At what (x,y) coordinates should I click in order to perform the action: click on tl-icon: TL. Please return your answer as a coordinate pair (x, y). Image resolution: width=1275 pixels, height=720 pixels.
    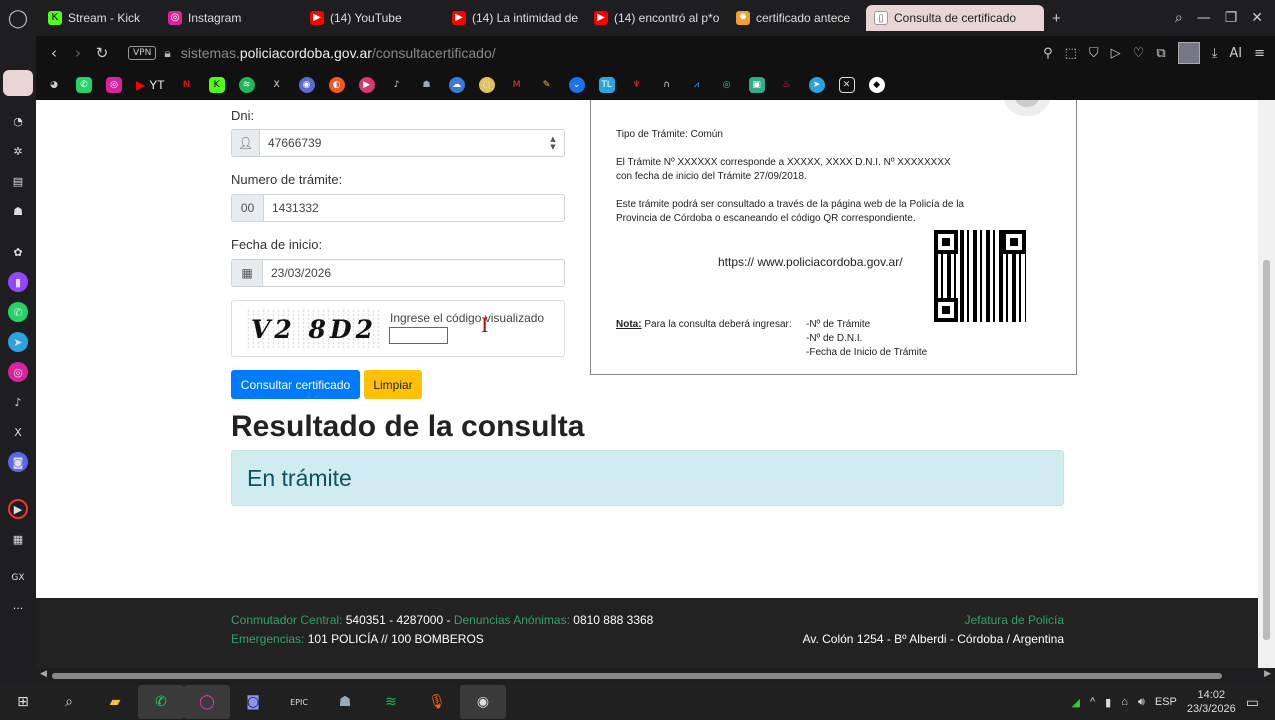
    Looking at the image, I should click on (606, 85).